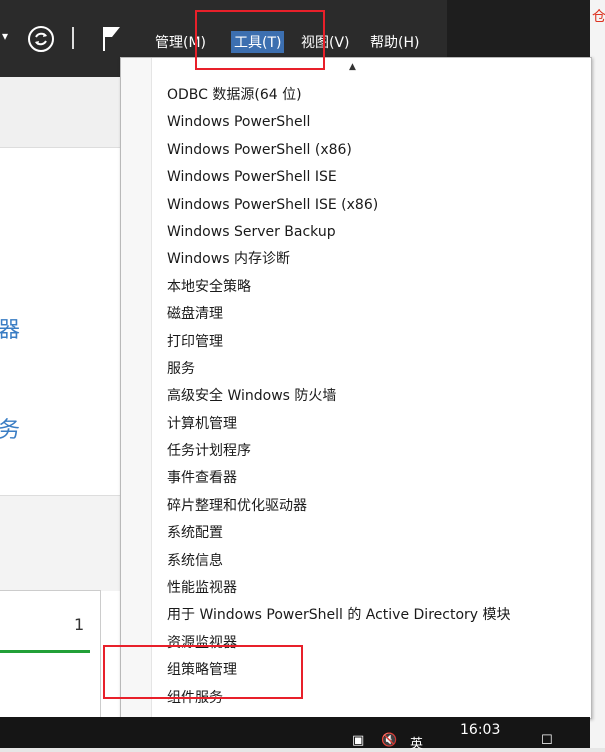 Image resolution: width=605 pixels, height=752 pixels. What do you see at coordinates (5, 36) in the screenshot?
I see `dropdown-arrow-icon: ▾` at bounding box center [5, 36].